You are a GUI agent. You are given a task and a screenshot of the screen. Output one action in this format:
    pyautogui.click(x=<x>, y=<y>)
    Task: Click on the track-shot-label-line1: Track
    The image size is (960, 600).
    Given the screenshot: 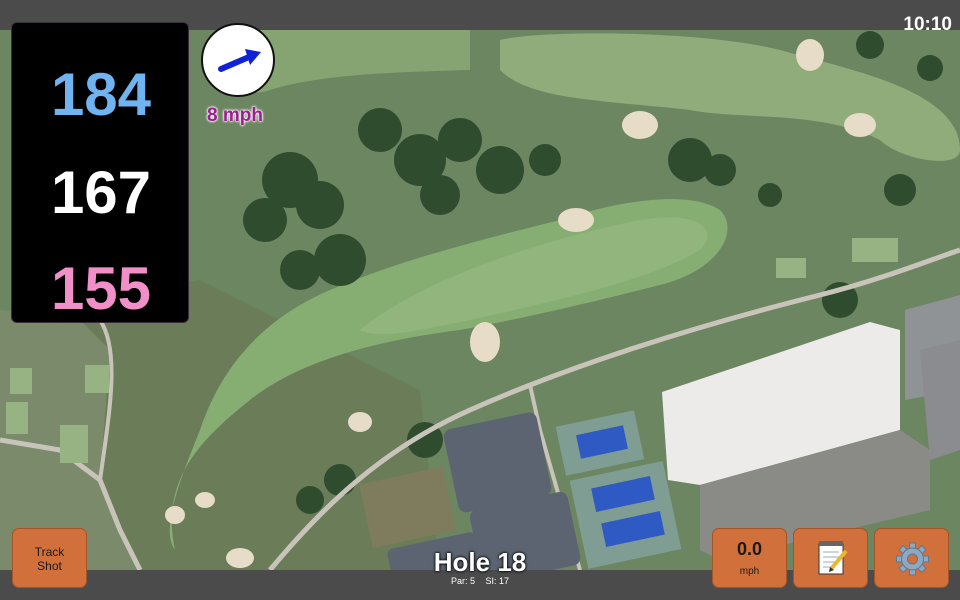 What is the action you would take?
    pyautogui.click(x=49, y=552)
    